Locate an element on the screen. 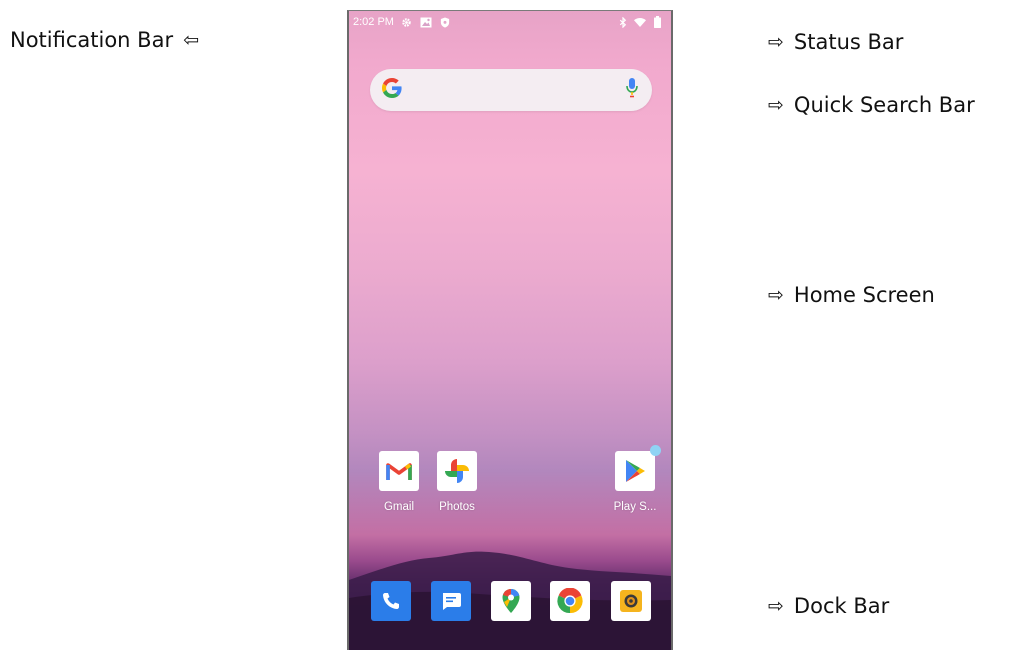 This screenshot has width=1027, height=650. wifi-icon is located at coordinates (640, 22).